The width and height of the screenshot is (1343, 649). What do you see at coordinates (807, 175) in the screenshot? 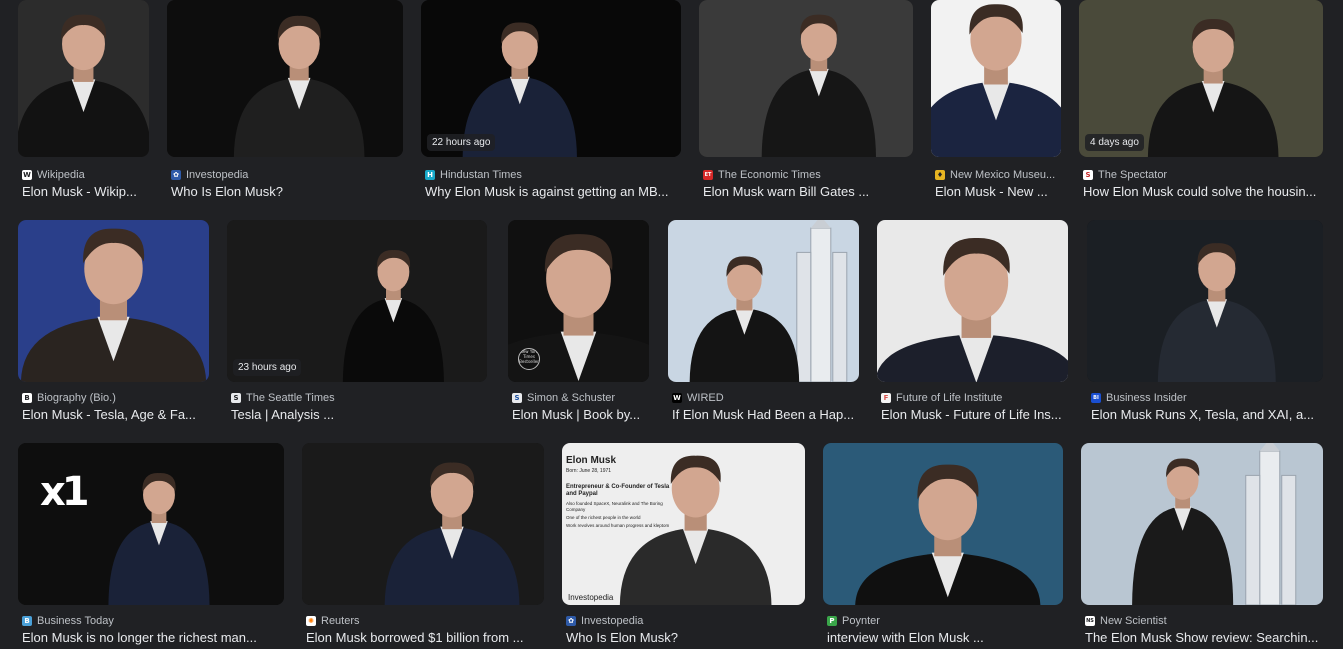
I see `result-source: ET The Economic Times` at bounding box center [807, 175].